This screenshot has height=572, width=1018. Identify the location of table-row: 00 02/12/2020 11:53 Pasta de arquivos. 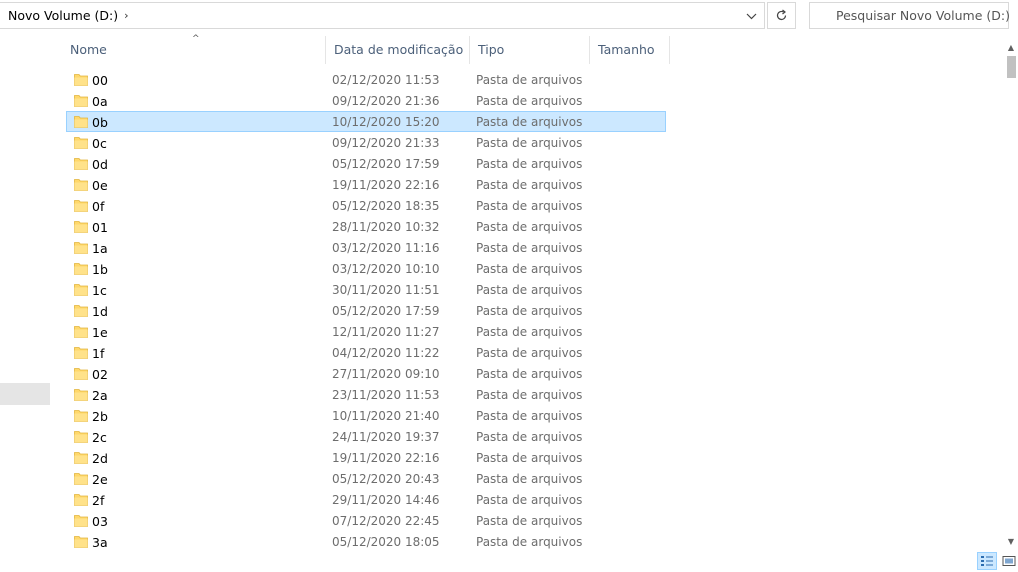
(366, 79).